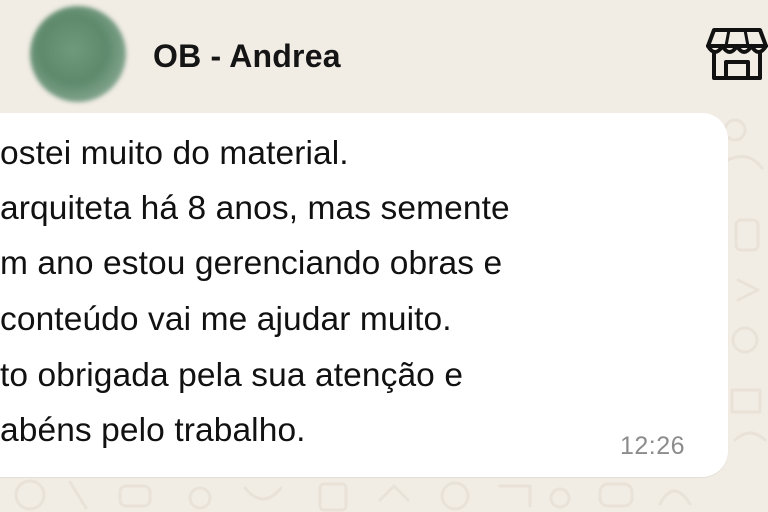 The width and height of the screenshot is (768, 512). I want to click on message-line: m ano estou gerenciando obras e, so click(251, 263).